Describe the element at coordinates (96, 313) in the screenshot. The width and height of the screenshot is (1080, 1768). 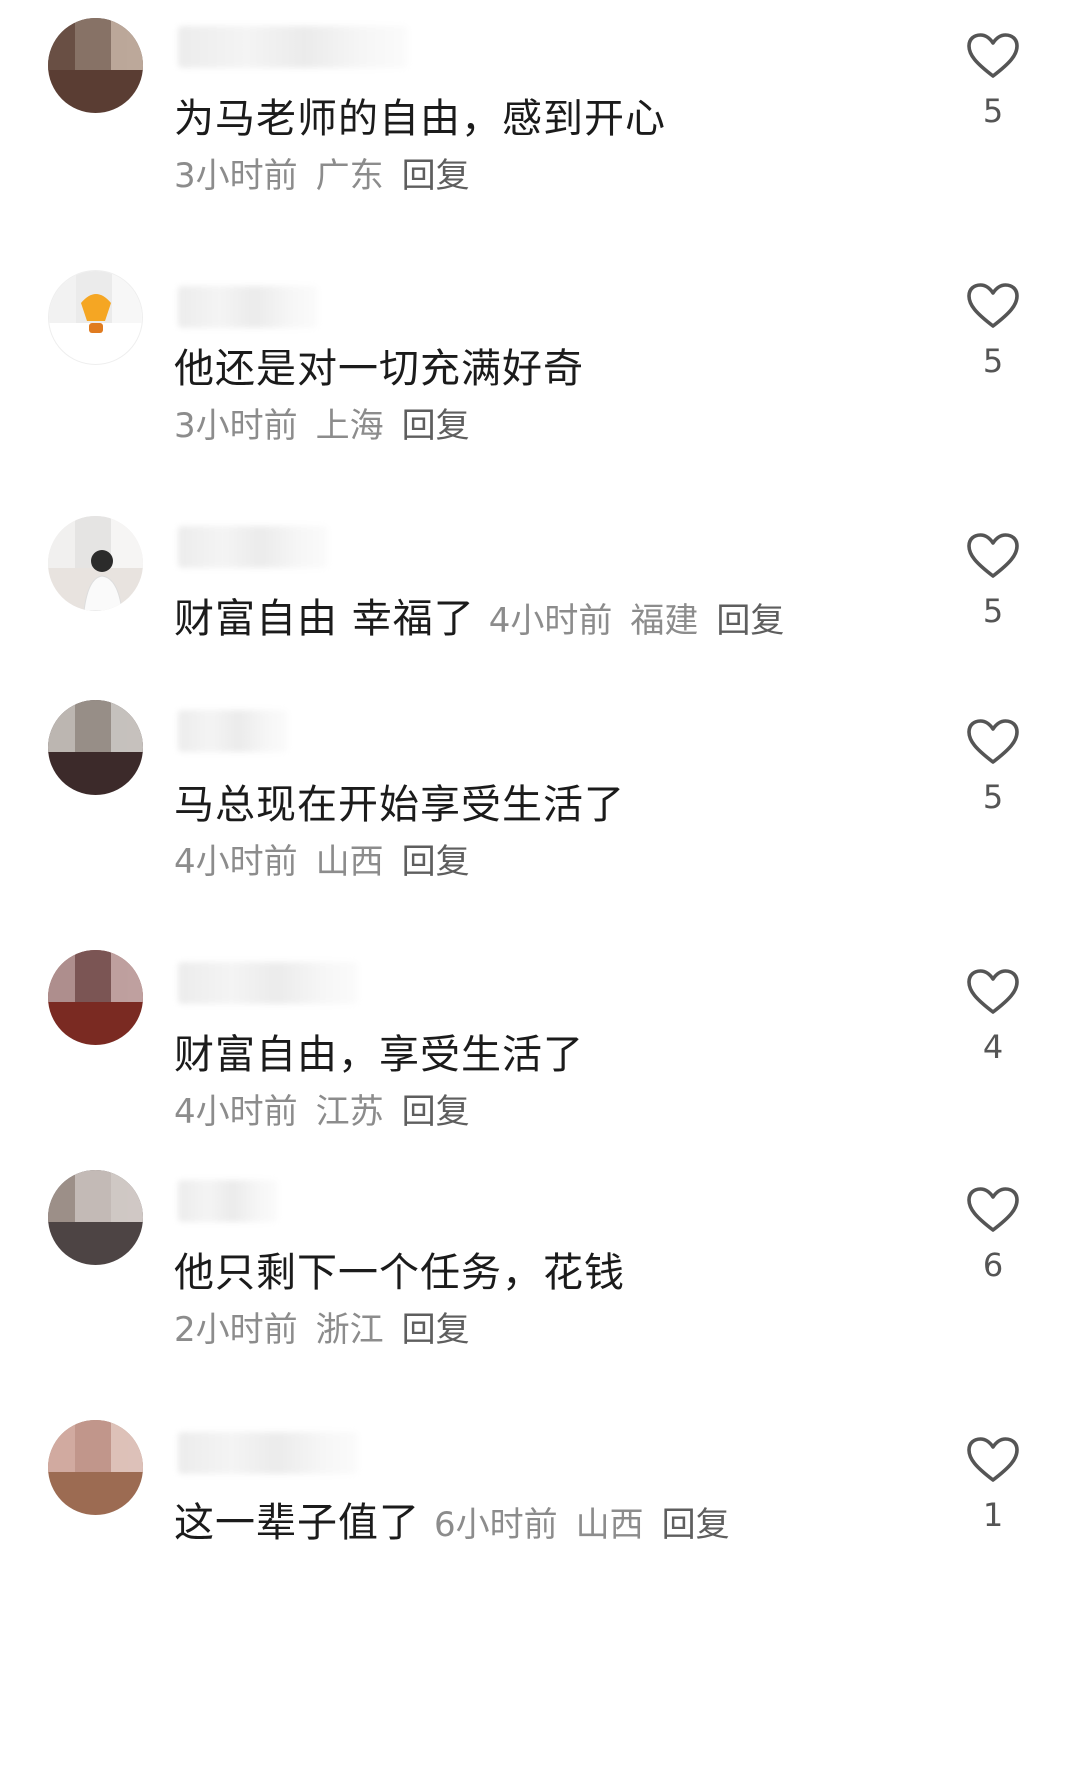
I see `balloon-icon` at that location.